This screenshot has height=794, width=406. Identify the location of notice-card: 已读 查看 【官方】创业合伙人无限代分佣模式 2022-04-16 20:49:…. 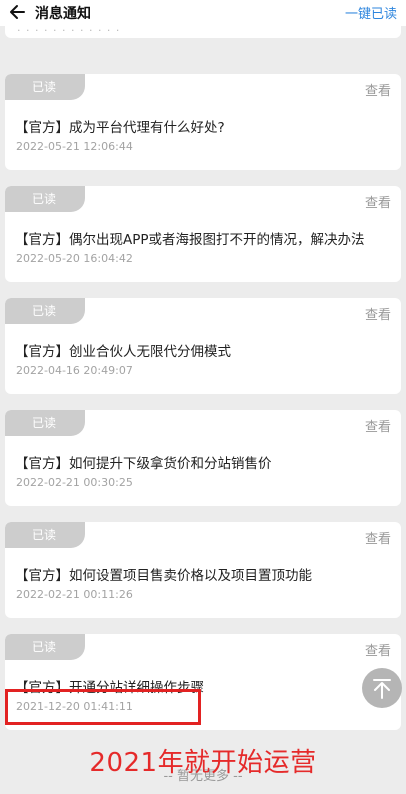
(203, 346).